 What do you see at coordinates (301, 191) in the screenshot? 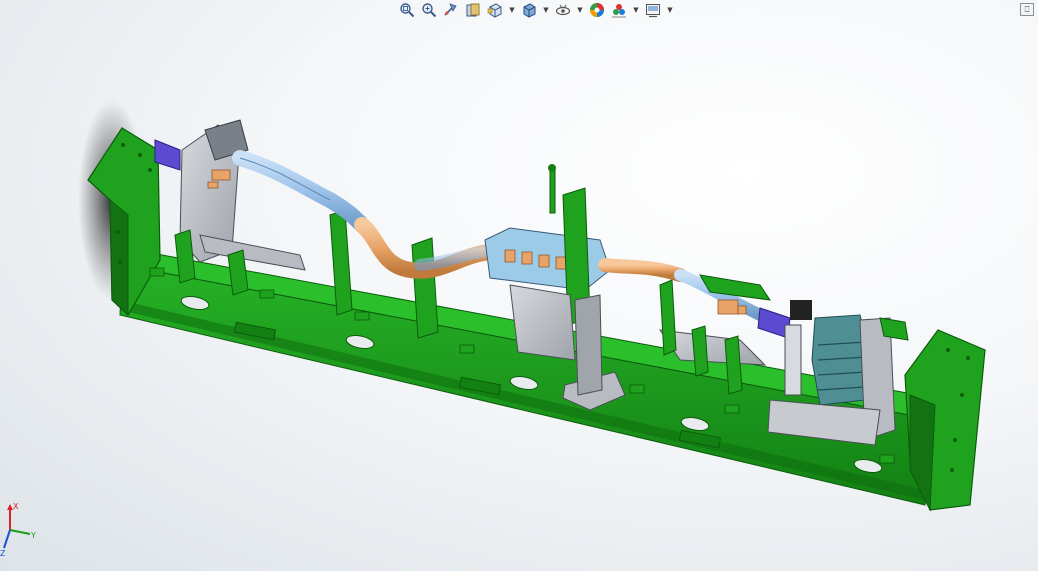
I see `hose-blue` at bounding box center [301, 191].